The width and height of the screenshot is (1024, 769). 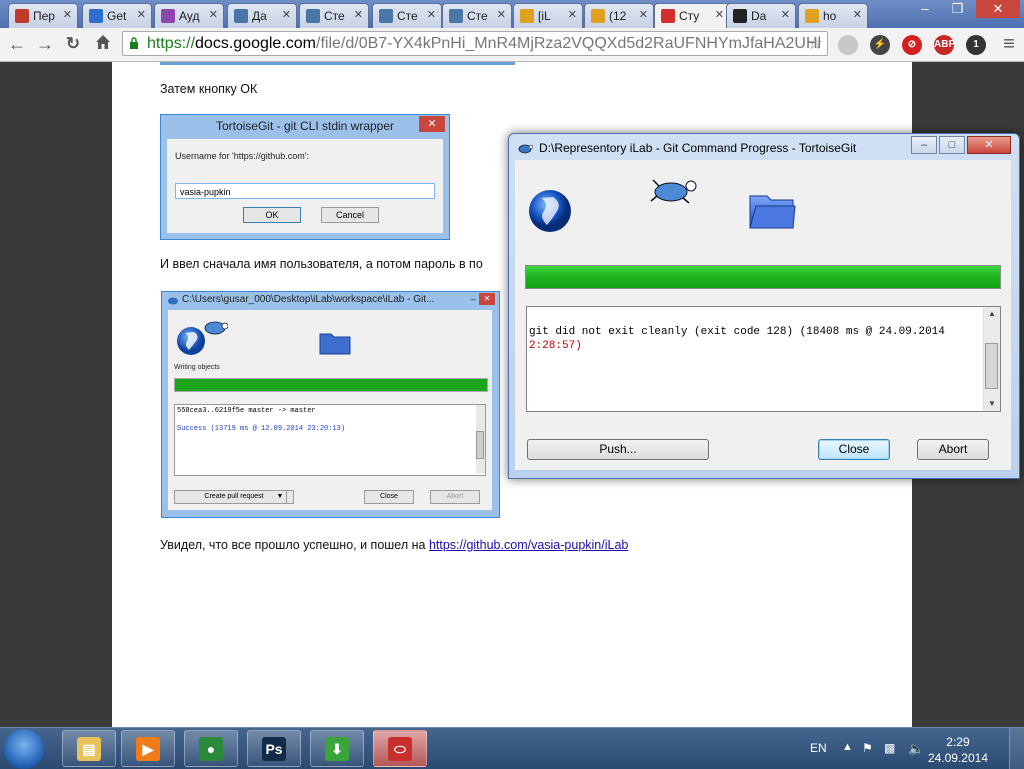 I want to click on forward-icon: →, so click(x=45, y=44).